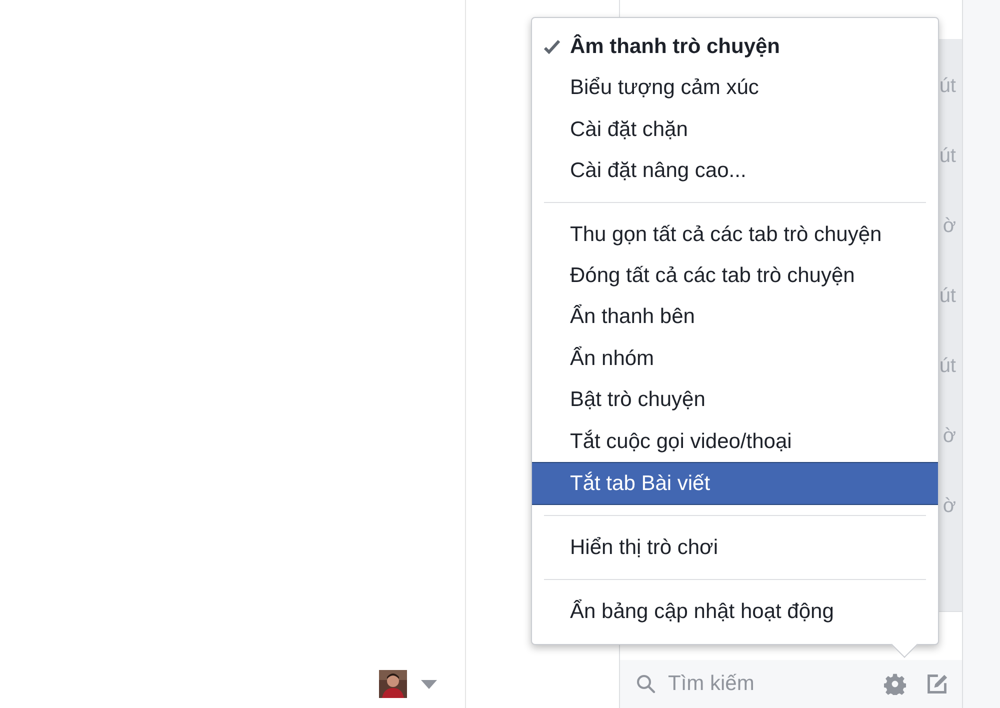 The height and width of the screenshot is (708, 1000). Describe the element at coordinates (552, 47) in the screenshot. I see `check-icon` at that location.